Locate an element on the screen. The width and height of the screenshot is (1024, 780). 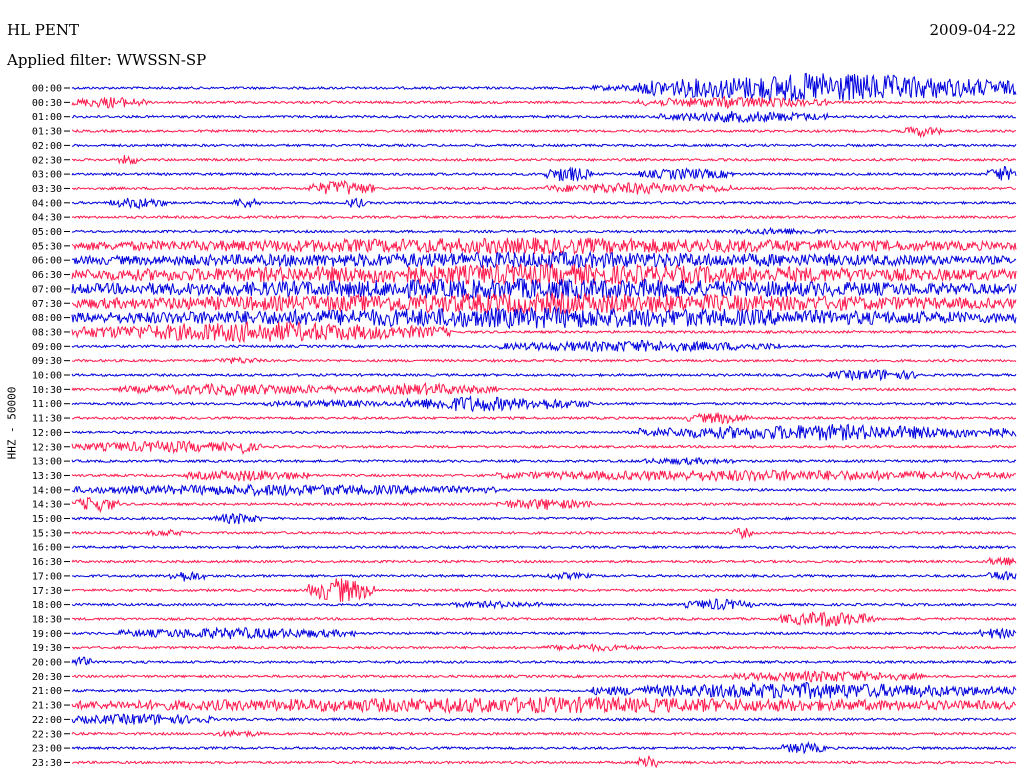
time-tick-label: 09:00 is located at coordinates (47, 347).